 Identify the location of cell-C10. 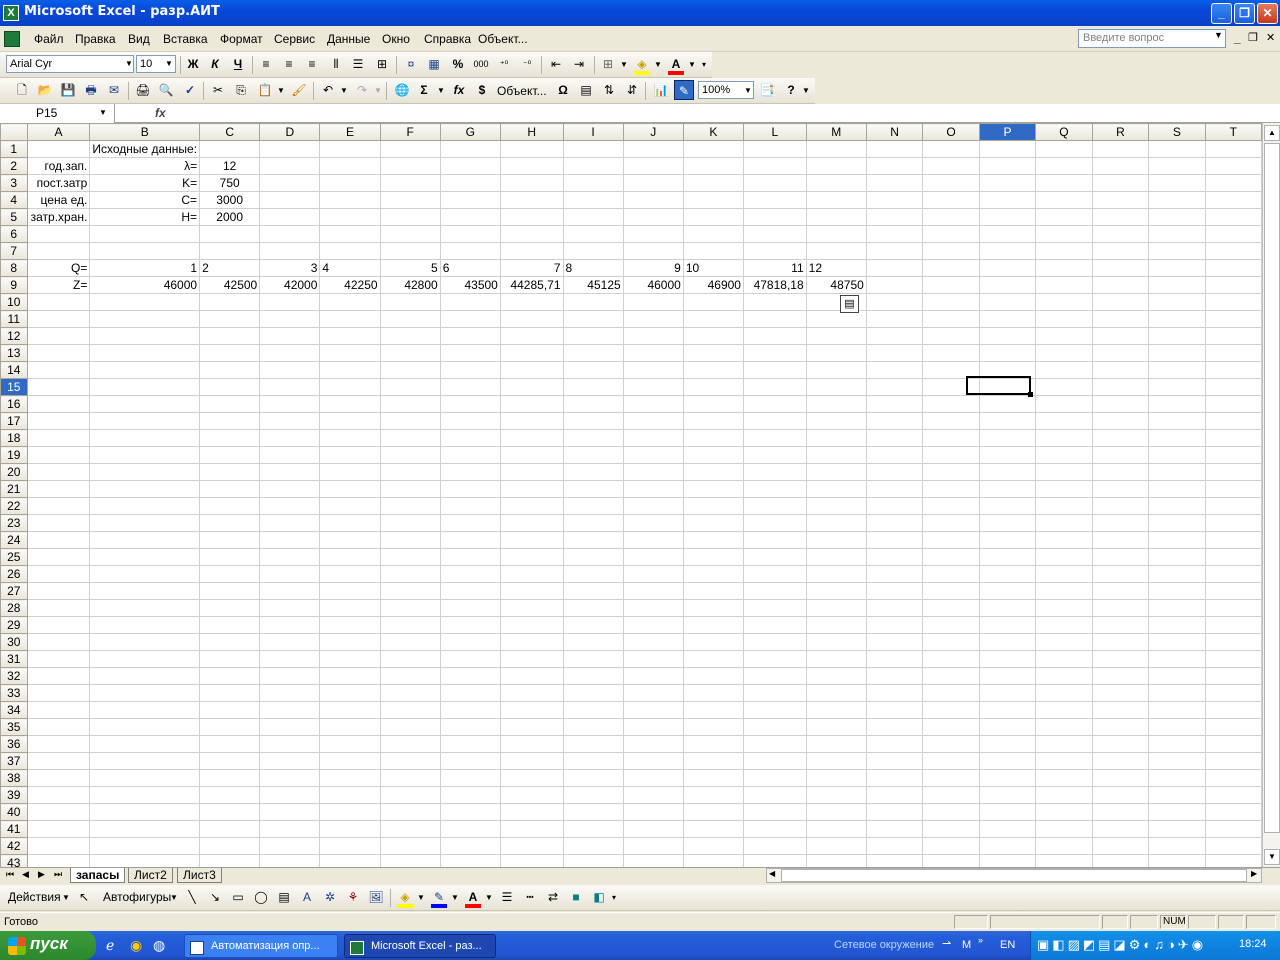
(230, 302).